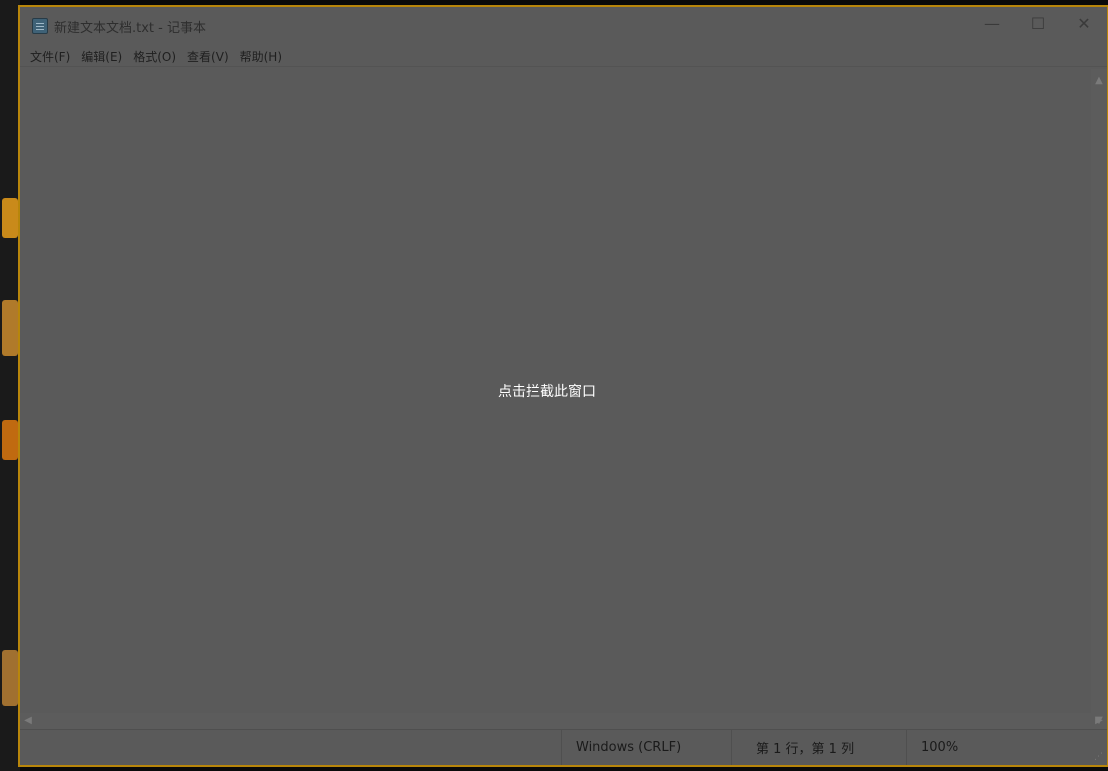 The width and height of the screenshot is (1108, 771). I want to click on menu-edit: 编辑(E), so click(101, 56).